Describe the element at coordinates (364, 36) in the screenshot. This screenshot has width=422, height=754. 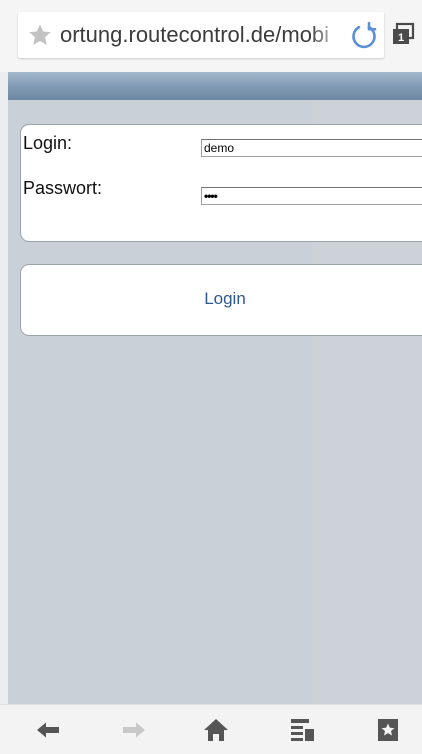
I see `reload-icon` at that location.